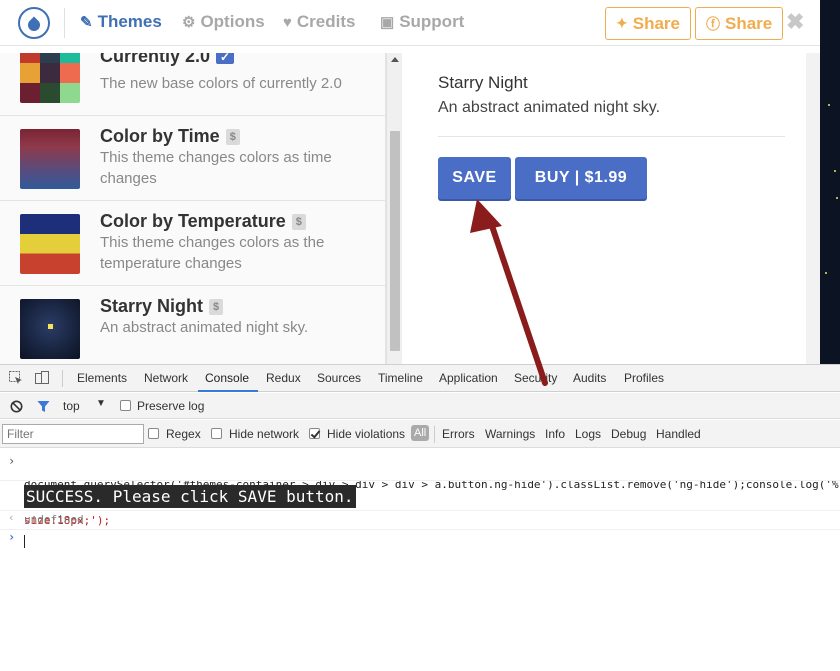 Image resolution: width=840 pixels, height=671 pixels. What do you see at coordinates (193, 221) in the screenshot?
I see `theme-name-label: Color by Temperature` at bounding box center [193, 221].